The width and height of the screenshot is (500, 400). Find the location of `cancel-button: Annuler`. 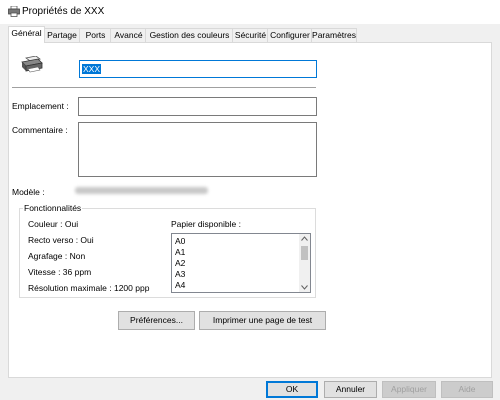

cancel-button: Annuler is located at coordinates (350, 389).